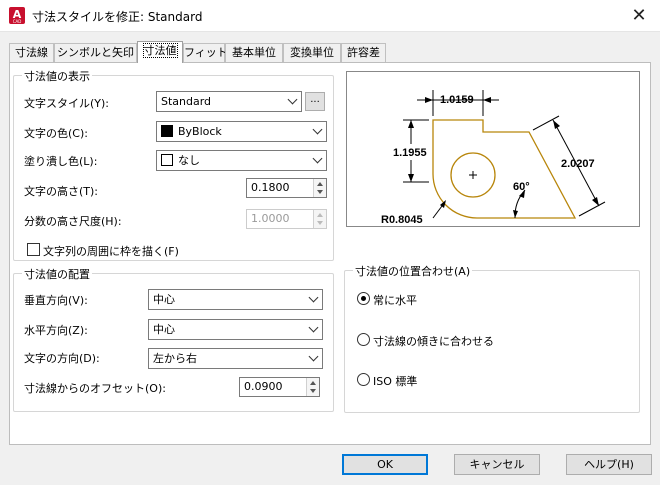 Image resolution: width=660 pixels, height=485 pixels. I want to click on tab-label: 寸法値, so click(160, 50).